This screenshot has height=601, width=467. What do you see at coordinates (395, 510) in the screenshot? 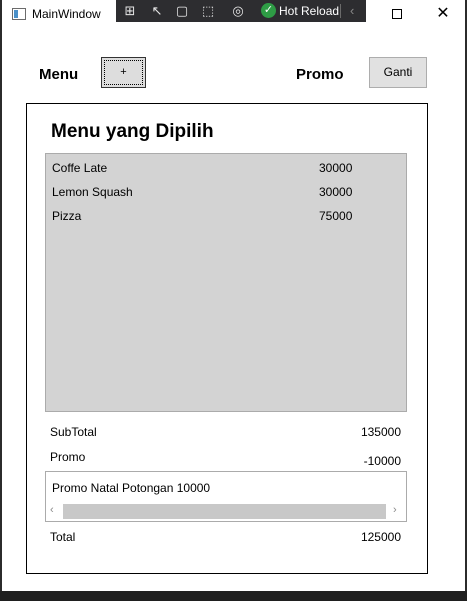
I see `scroll-right-icon: ›` at bounding box center [395, 510].